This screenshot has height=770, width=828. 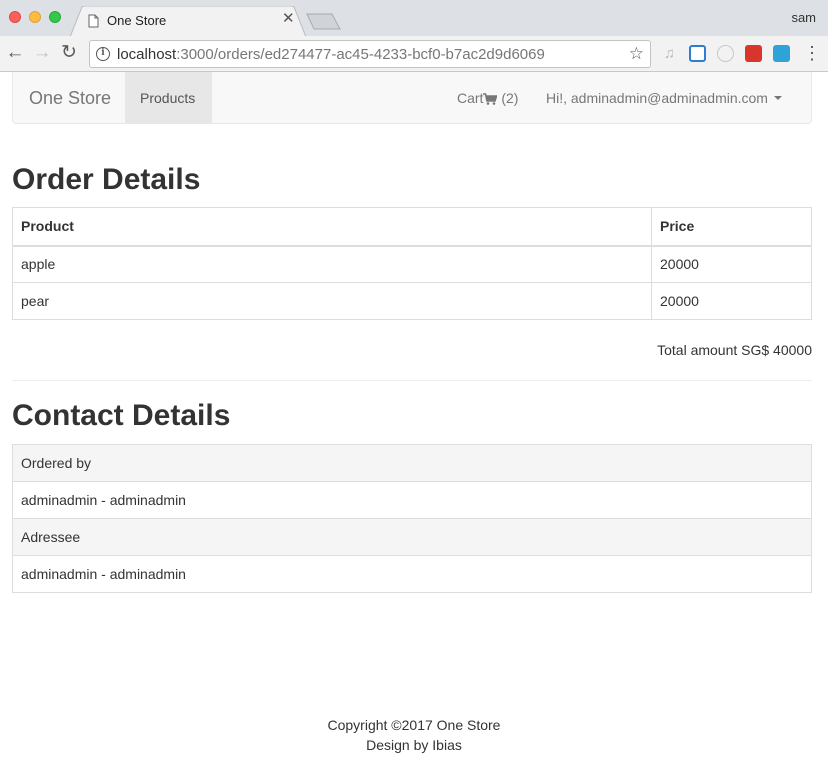 I want to click on bookmark-star-icon: ☆, so click(x=636, y=54).